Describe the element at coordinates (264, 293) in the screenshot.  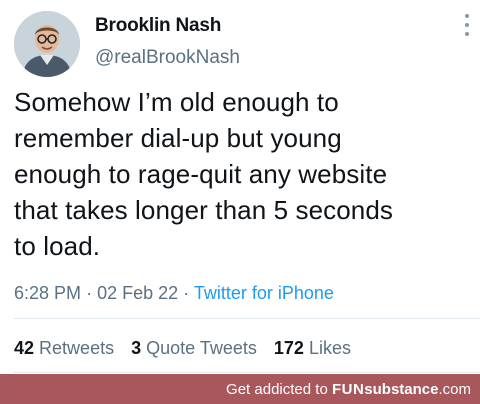
I see `tweet-source-link: Twitter for iPhone` at that location.